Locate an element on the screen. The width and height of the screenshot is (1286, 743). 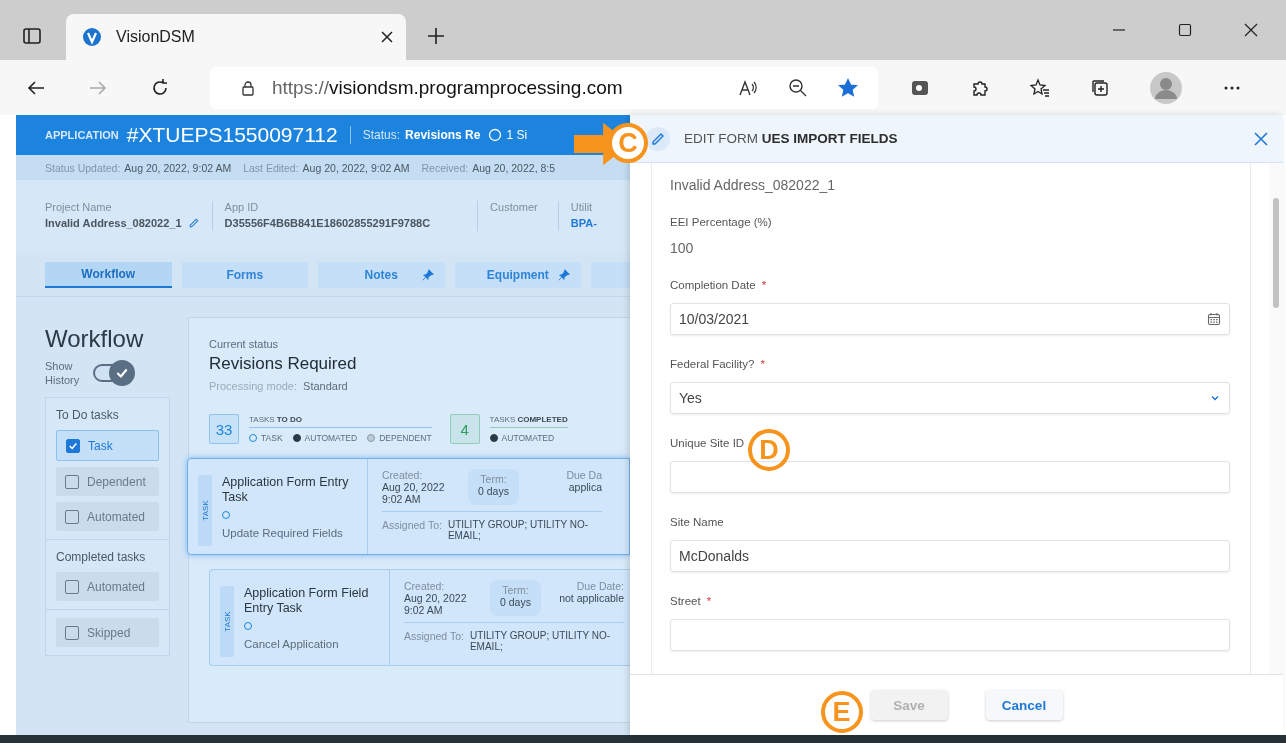
callout-marker: E is located at coordinates (841, 712).